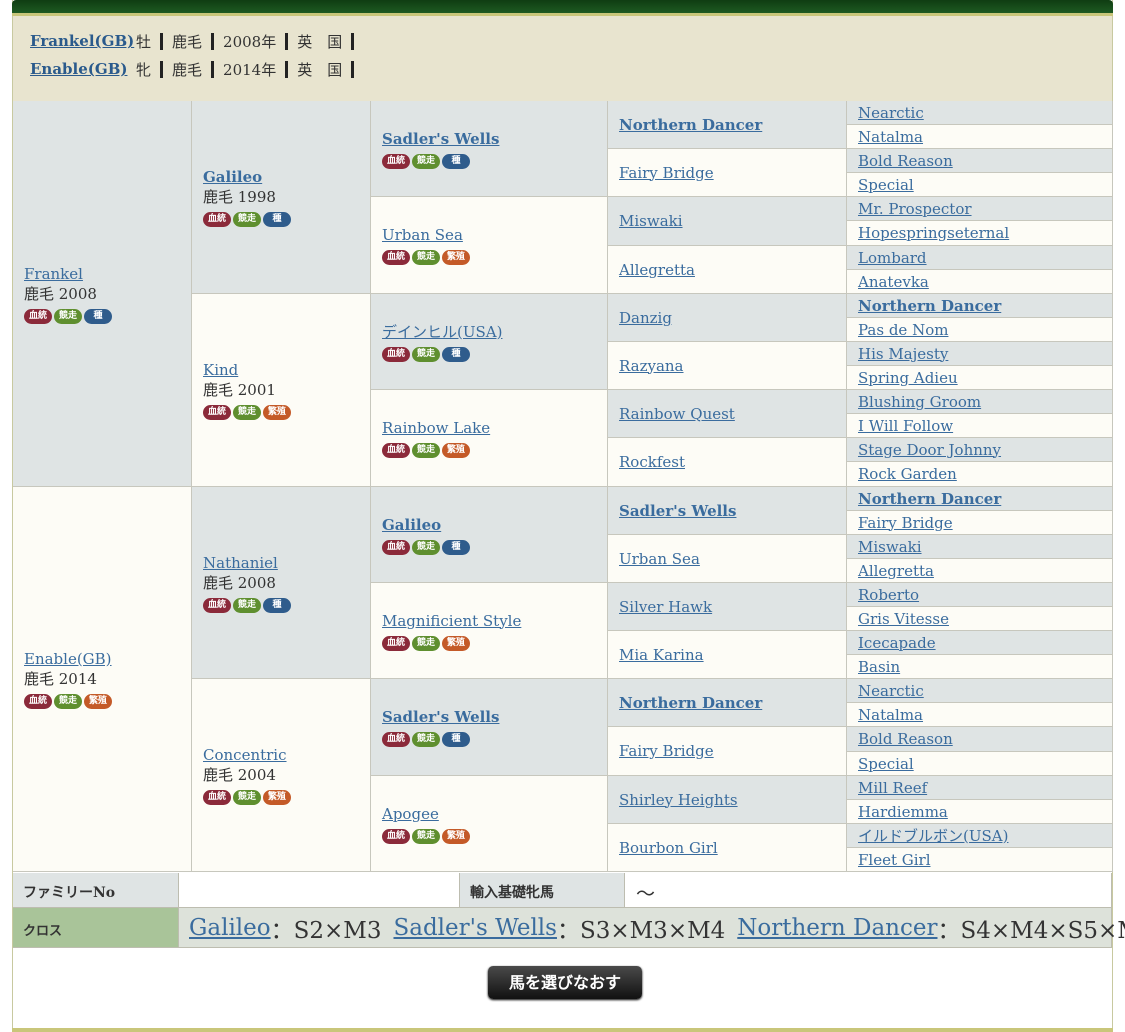 This screenshot has width=1125, height=1032. I want to click on horse-name-link: Bourbon Girl, so click(668, 848).